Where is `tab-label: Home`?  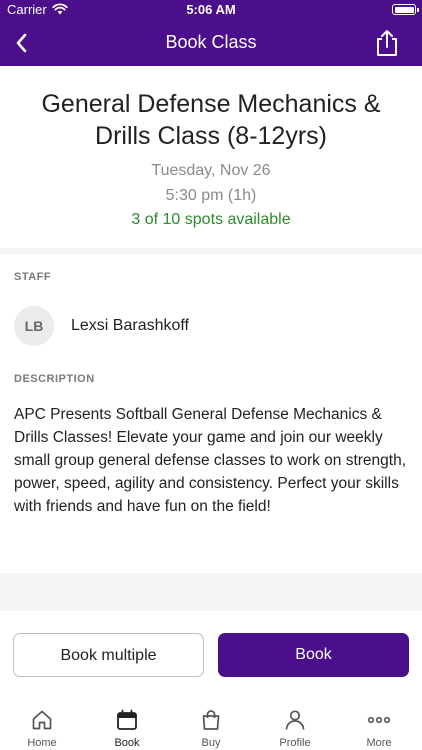 tab-label: Home is located at coordinates (42, 743).